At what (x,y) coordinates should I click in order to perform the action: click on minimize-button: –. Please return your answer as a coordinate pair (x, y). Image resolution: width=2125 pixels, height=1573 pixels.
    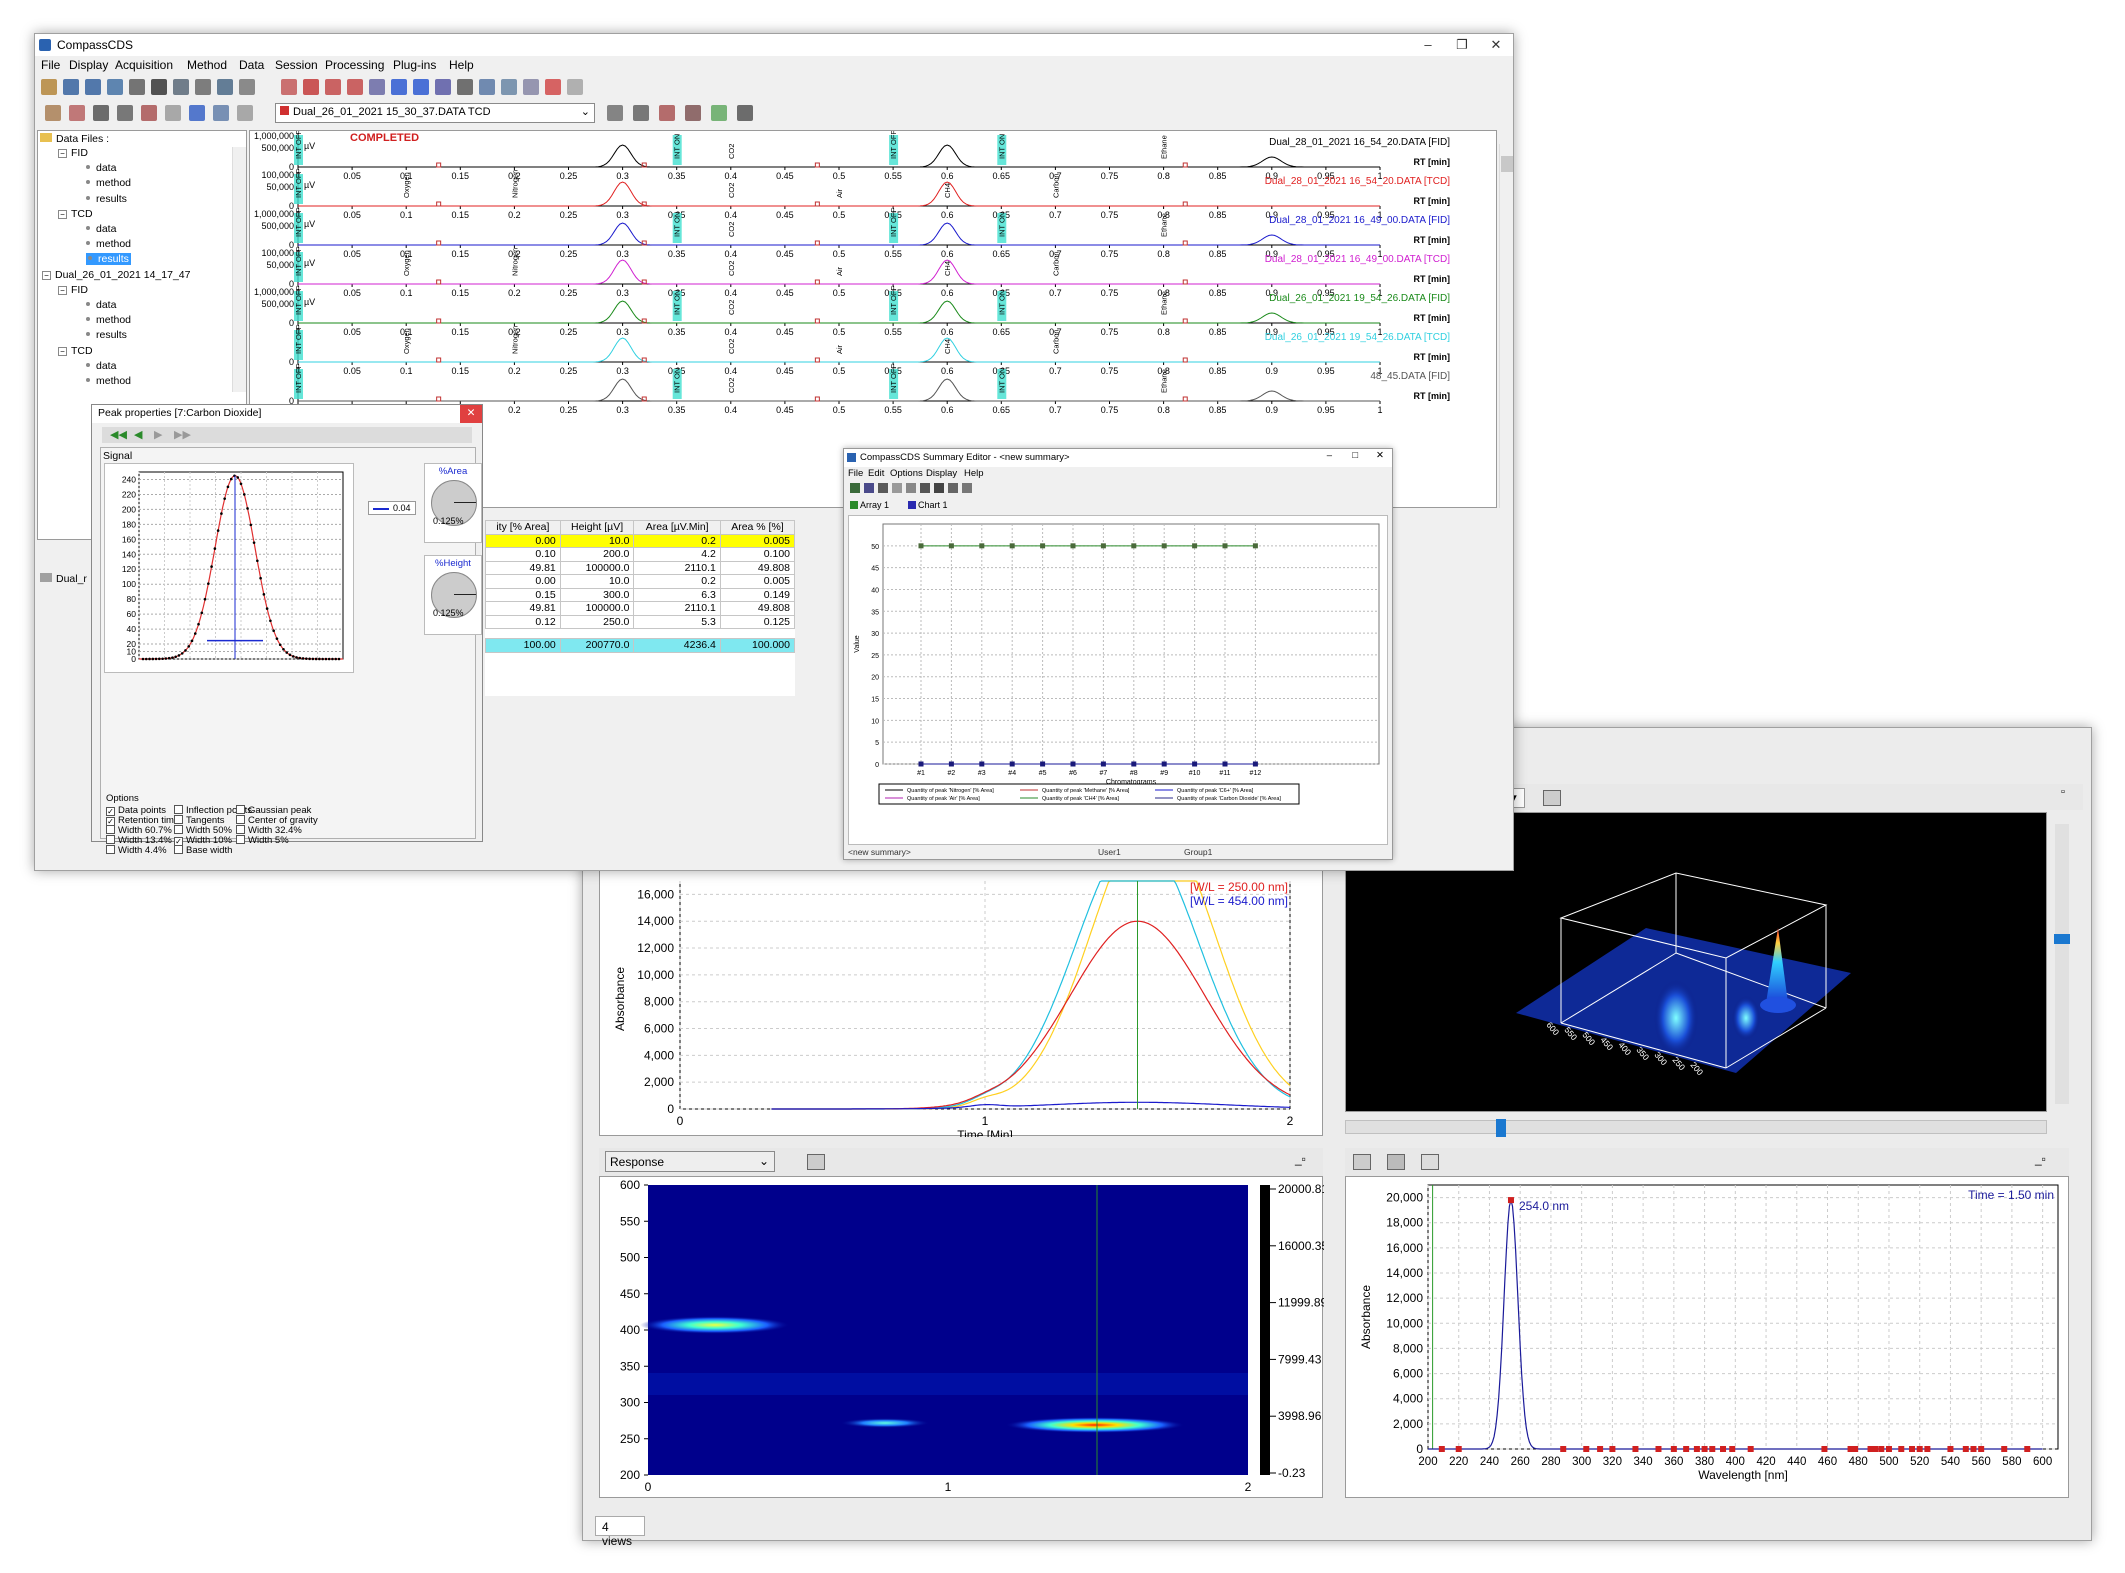
    Looking at the image, I should click on (1428, 45).